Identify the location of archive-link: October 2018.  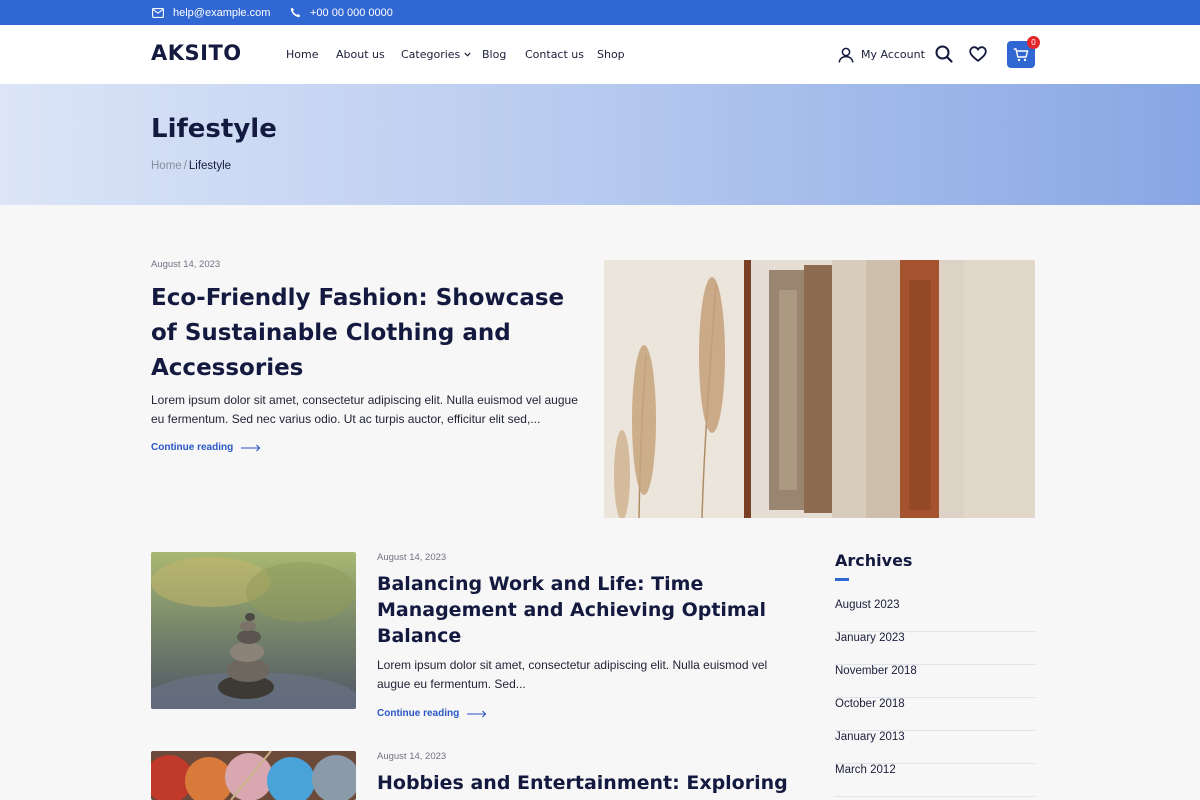
(935, 714).